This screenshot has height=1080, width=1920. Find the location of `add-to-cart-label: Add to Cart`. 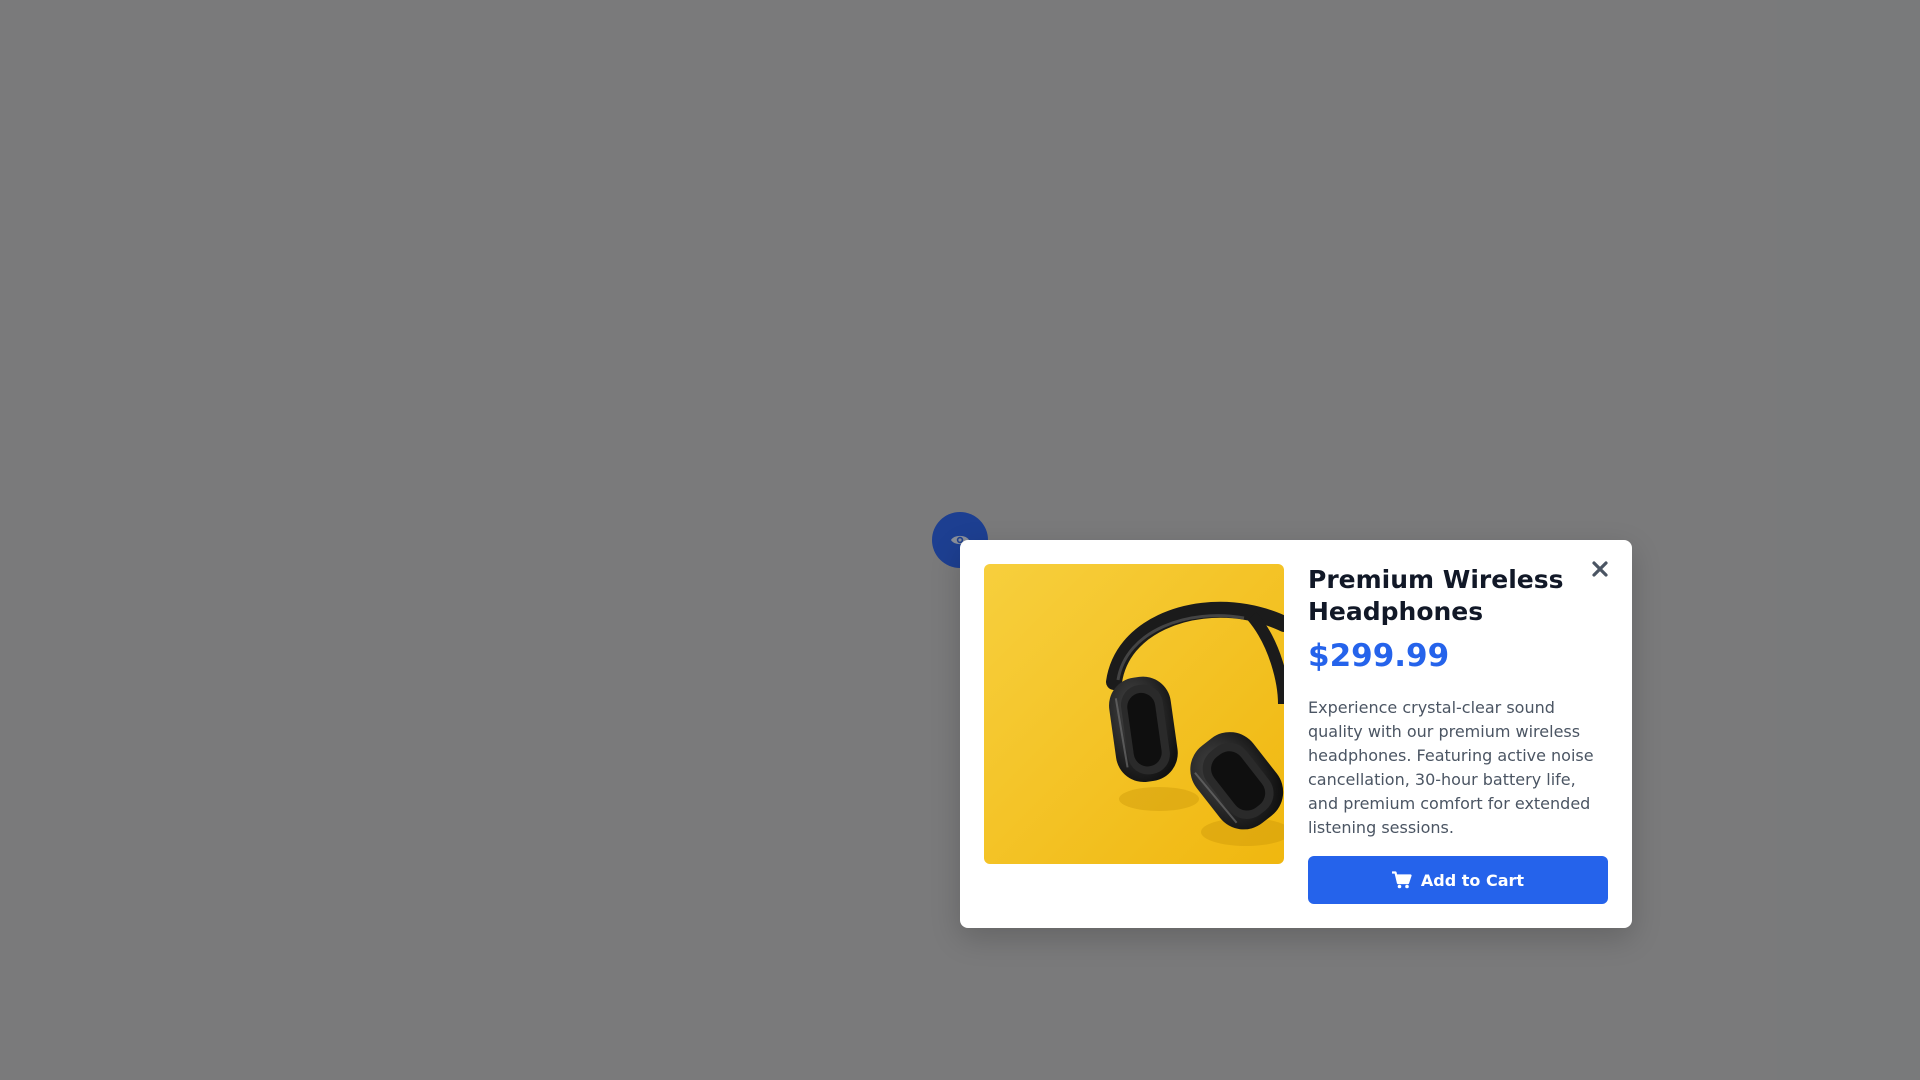

add-to-cart-label: Add to Cart is located at coordinates (1472, 880).